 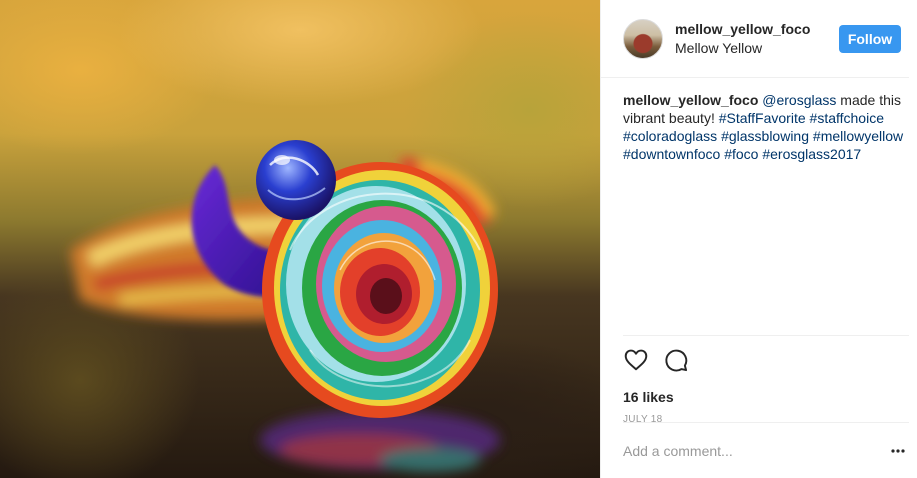 I want to click on post-author-info: mellow_yellow_foco Mellow Yellow, so click(x=757, y=38).